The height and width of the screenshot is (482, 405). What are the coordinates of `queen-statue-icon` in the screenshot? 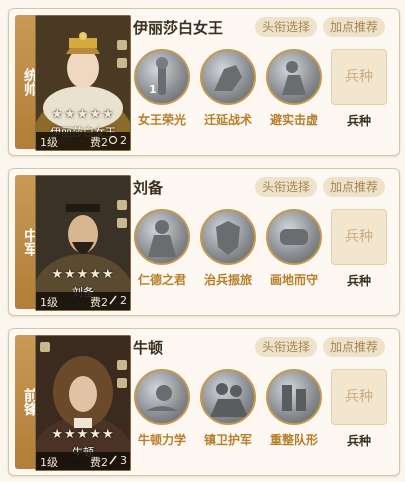 It's located at (162, 77).